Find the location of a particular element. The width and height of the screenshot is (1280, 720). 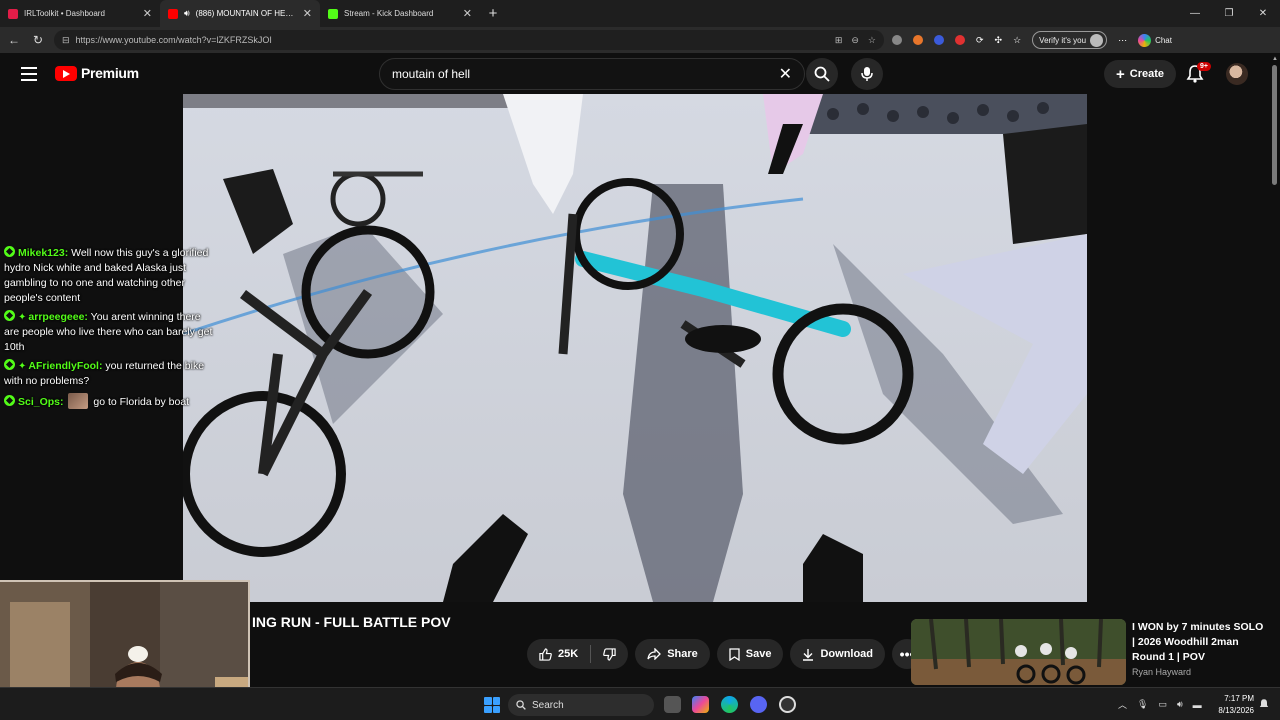

verify-profile-button: Verify it's you is located at coordinates (1070, 40).